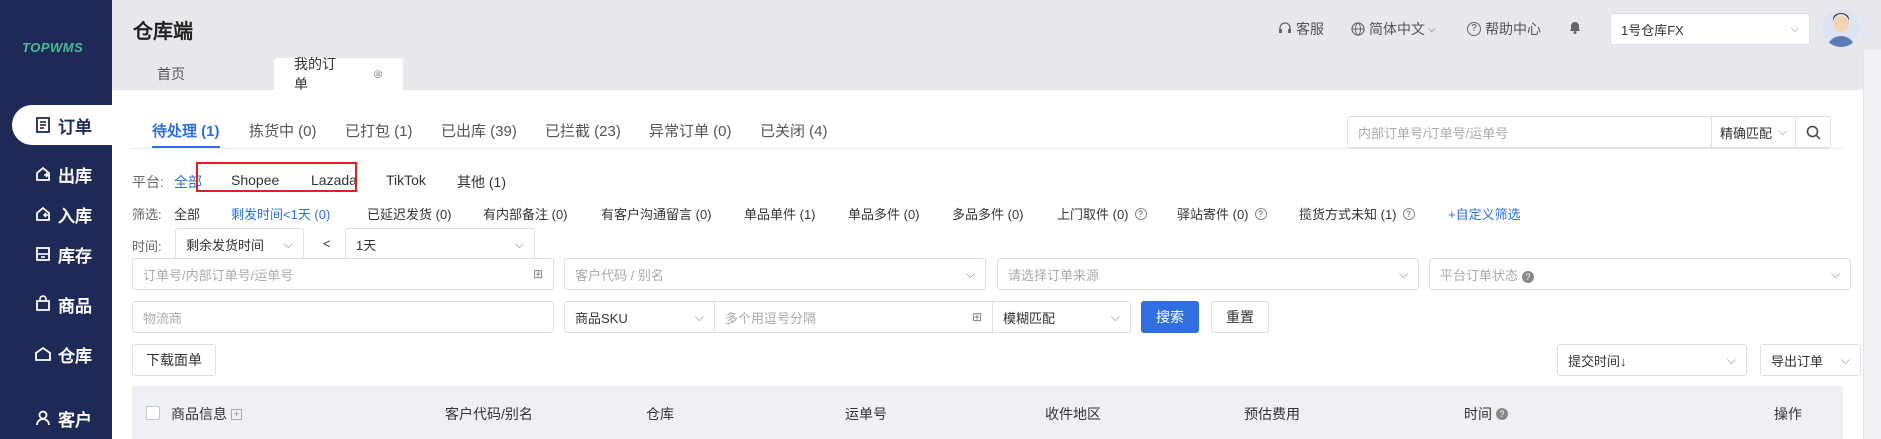 The height and width of the screenshot is (439, 1881). I want to click on col-product-info: 商品信息 +, so click(206, 414).